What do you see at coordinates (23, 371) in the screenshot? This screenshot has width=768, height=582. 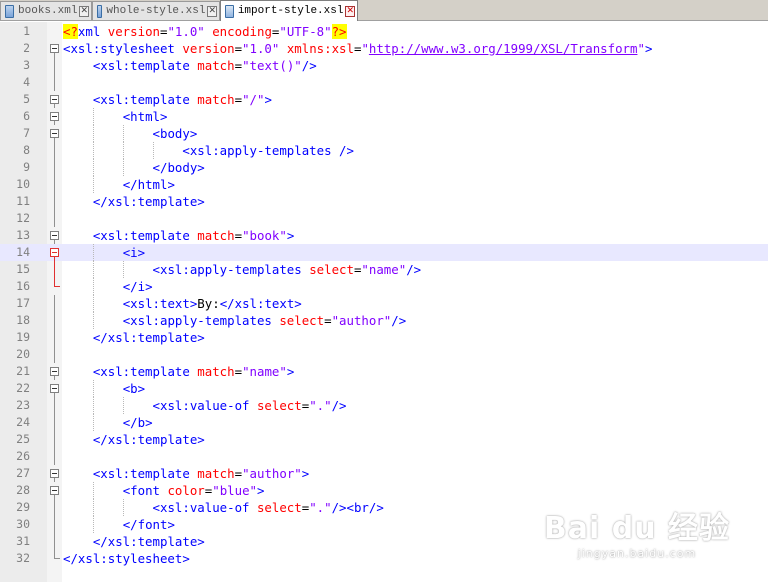 I see `line-number: 21` at bounding box center [23, 371].